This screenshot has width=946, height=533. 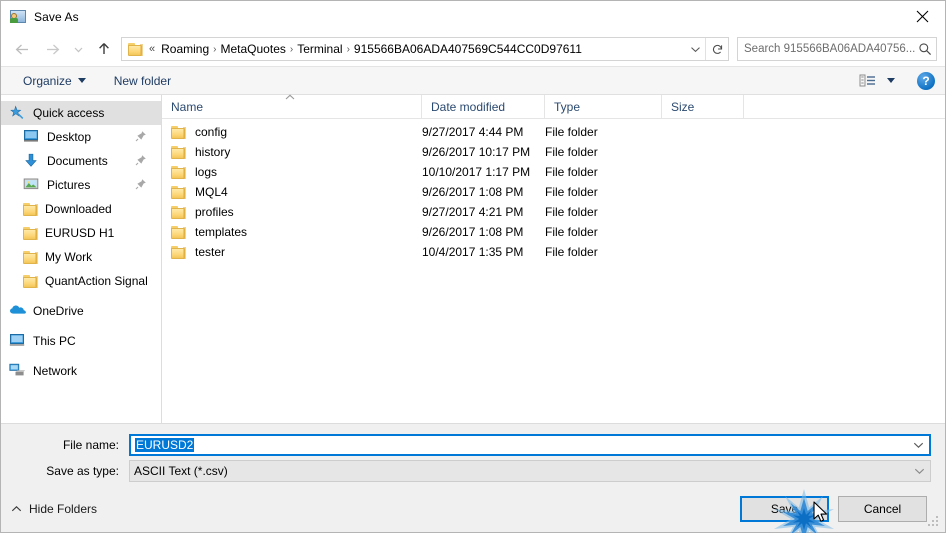 What do you see at coordinates (185, 49) in the screenshot?
I see `breadcrumb-item-roaming: Roaming` at bounding box center [185, 49].